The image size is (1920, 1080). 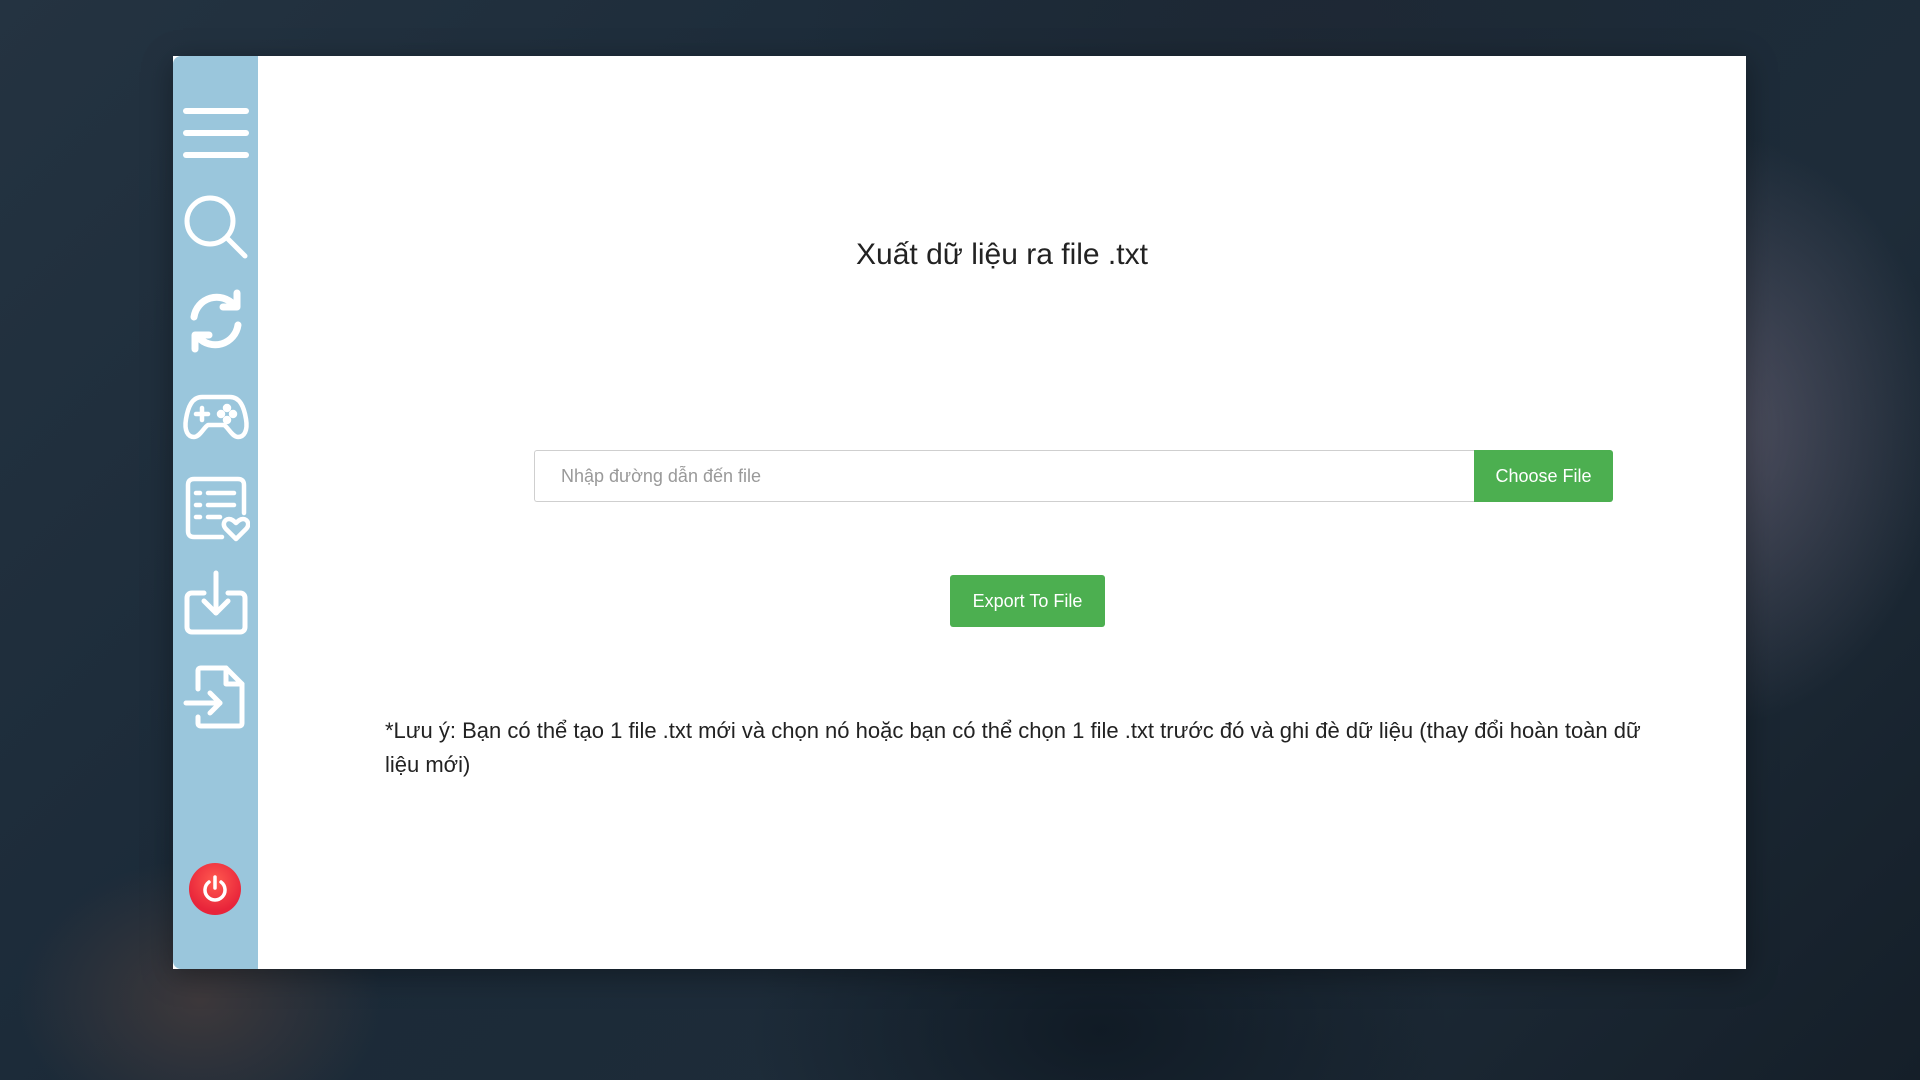 I want to click on page-title: Xuất dữ liệu ra file .txt, so click(x=1002, y=254).